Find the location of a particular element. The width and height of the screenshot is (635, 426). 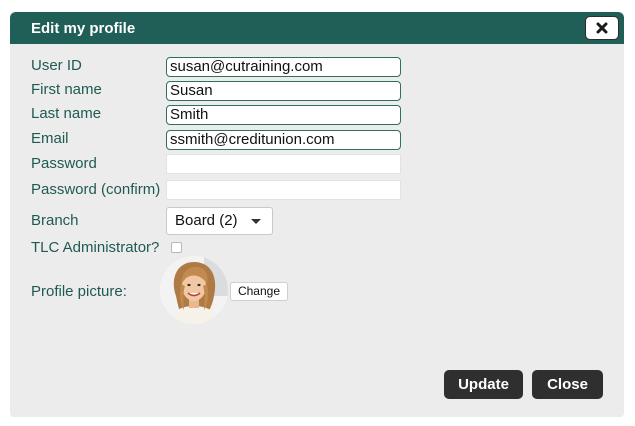

tlc-admin-checkbox is located at coordinates (176, 247).